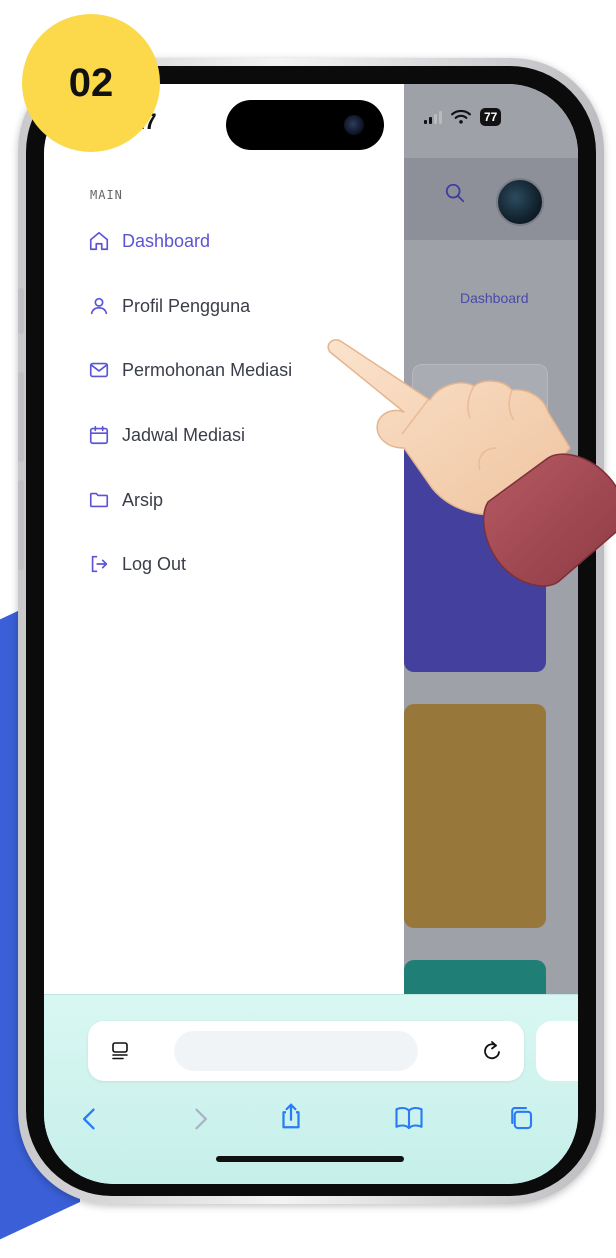 The height and width of the screenshot is (1258, 616). Describe the element at coordinates (200, 1119) in the screenshot. I see `forward-icon` at that location.